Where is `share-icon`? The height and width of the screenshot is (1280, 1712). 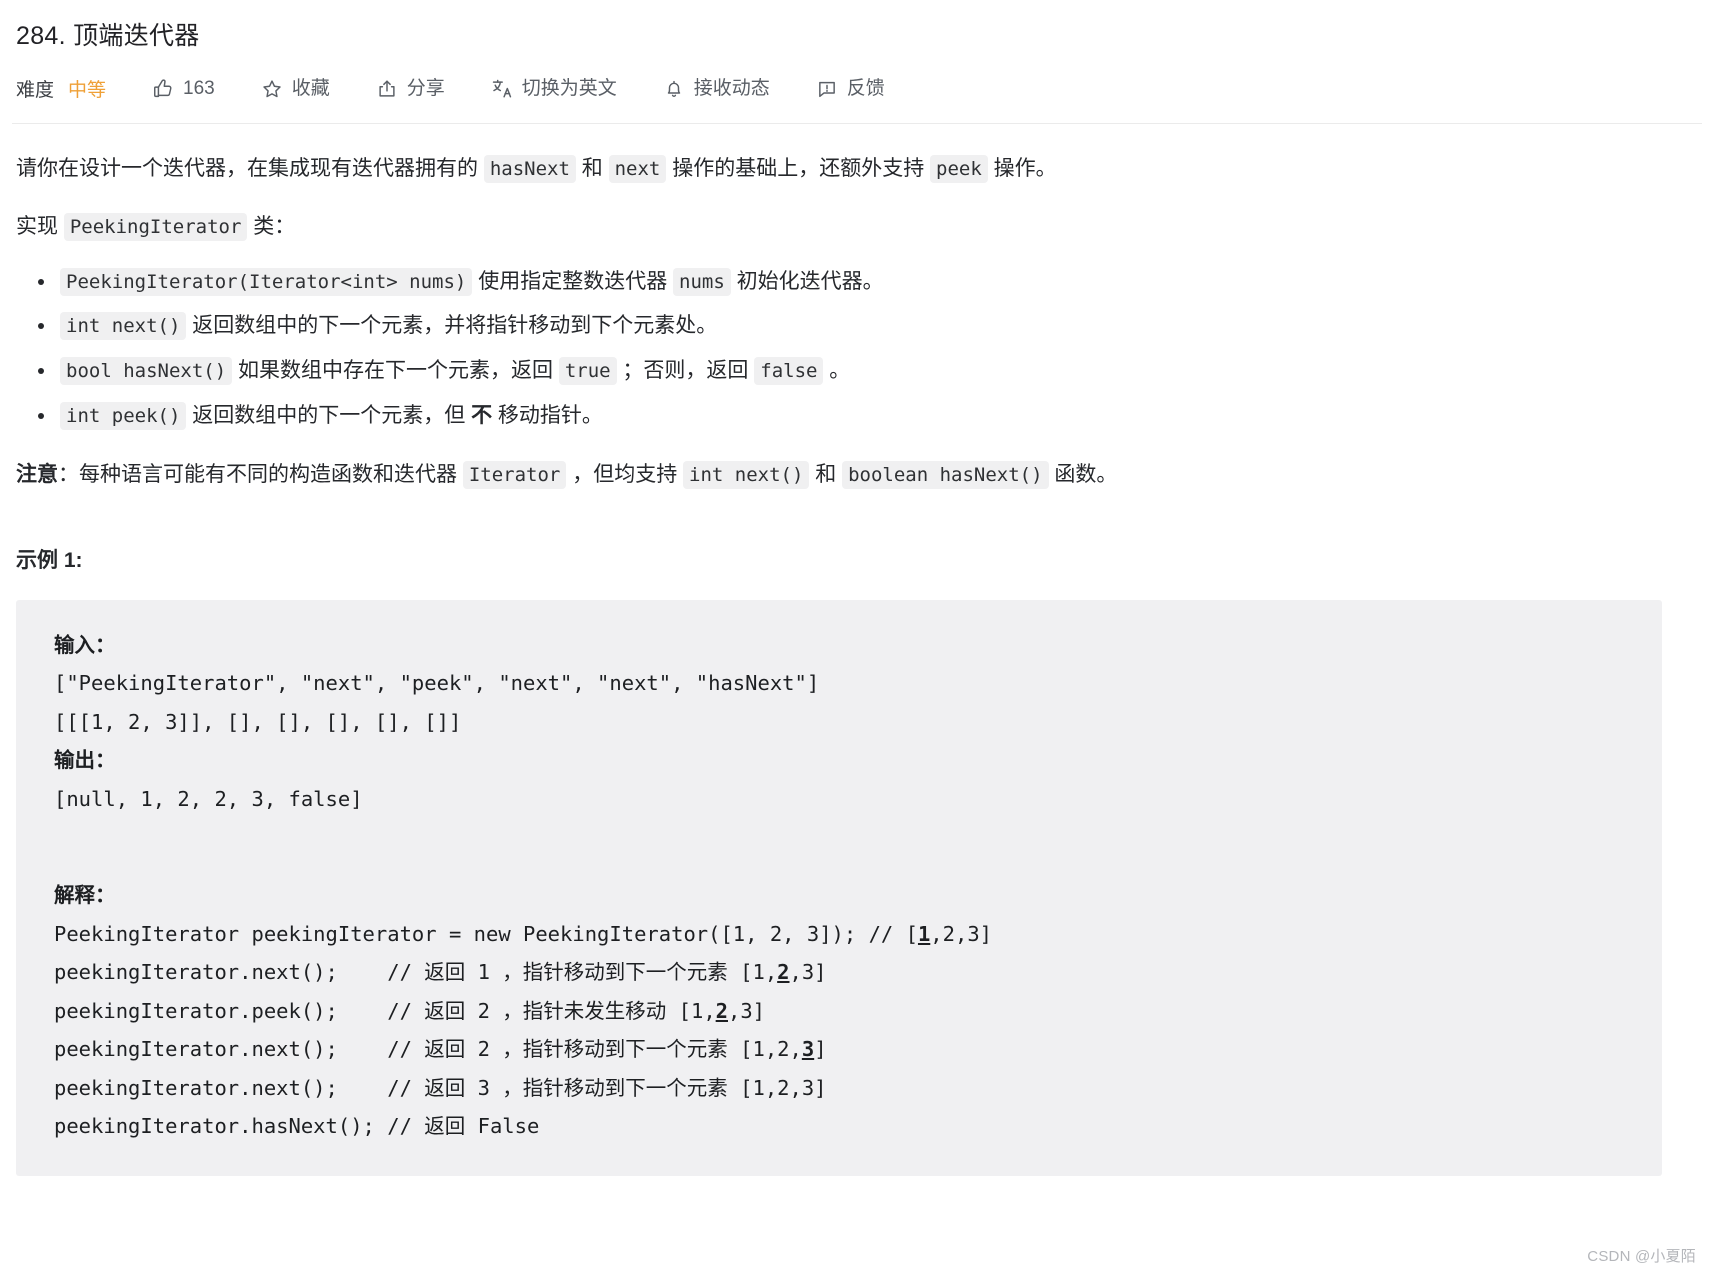
share-icon is located at coordinates (387, 89).